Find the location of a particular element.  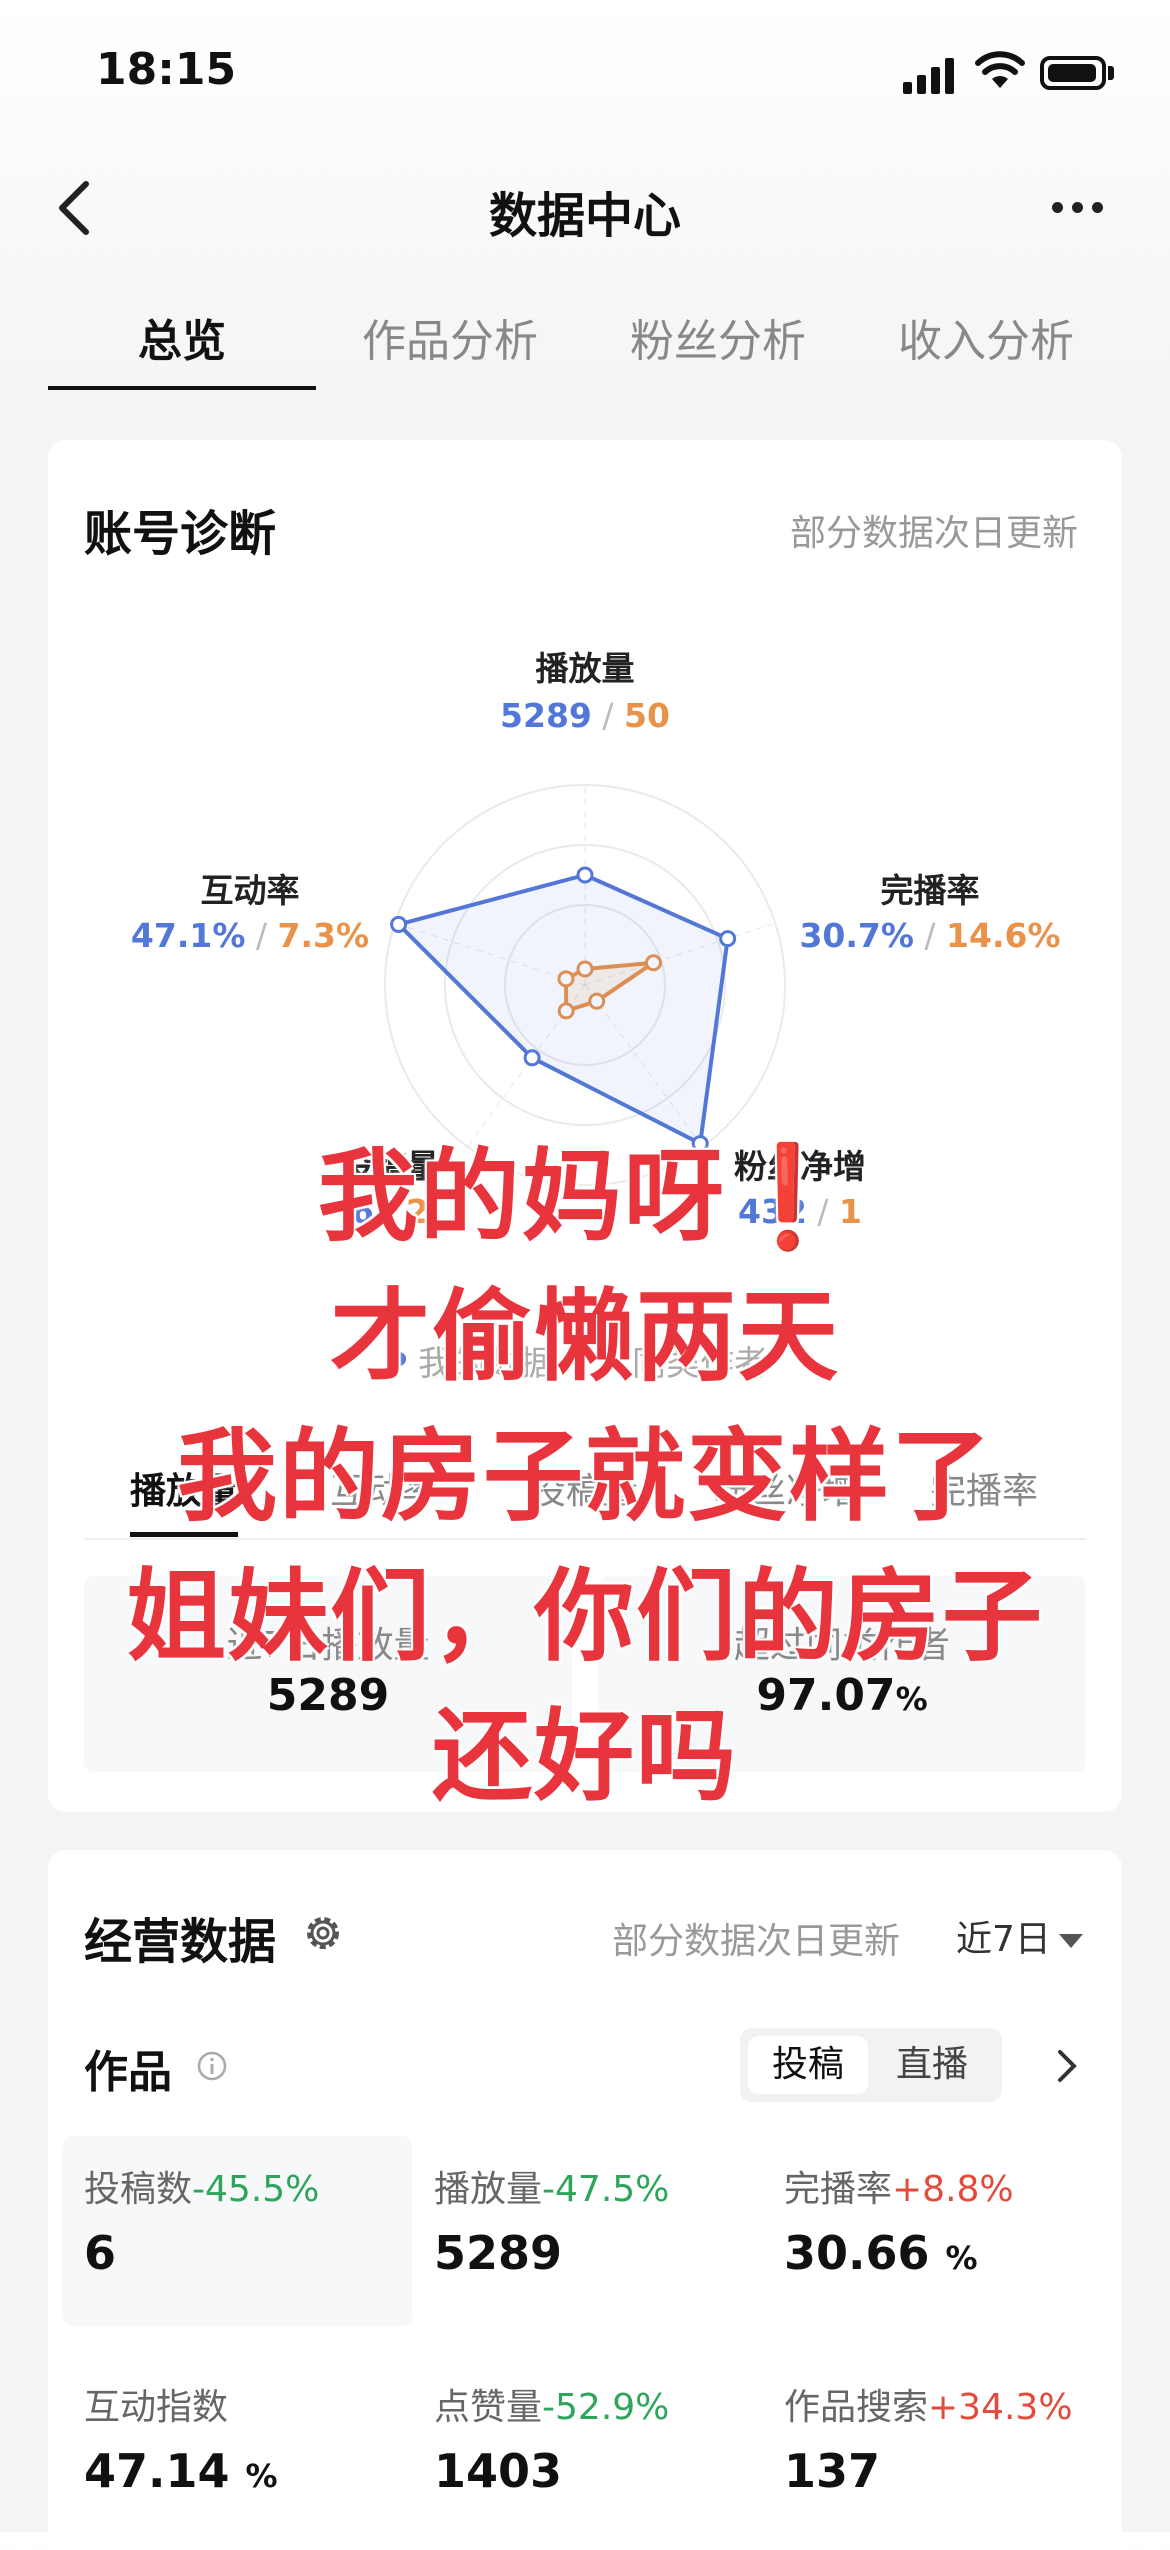

date-range-select: 近7日 is located at coordinates (1019, 1936).